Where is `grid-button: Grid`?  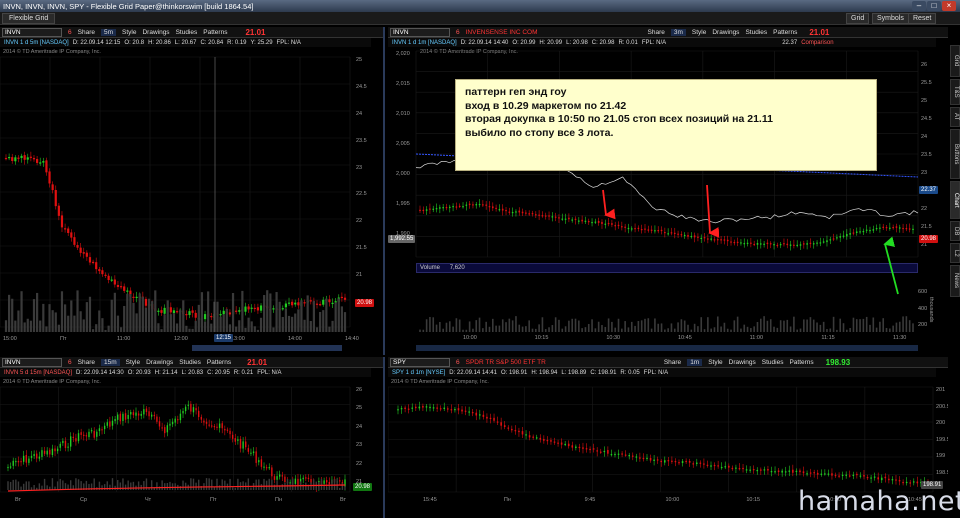
grid-button: Grid is located at coordinates (858, 18).